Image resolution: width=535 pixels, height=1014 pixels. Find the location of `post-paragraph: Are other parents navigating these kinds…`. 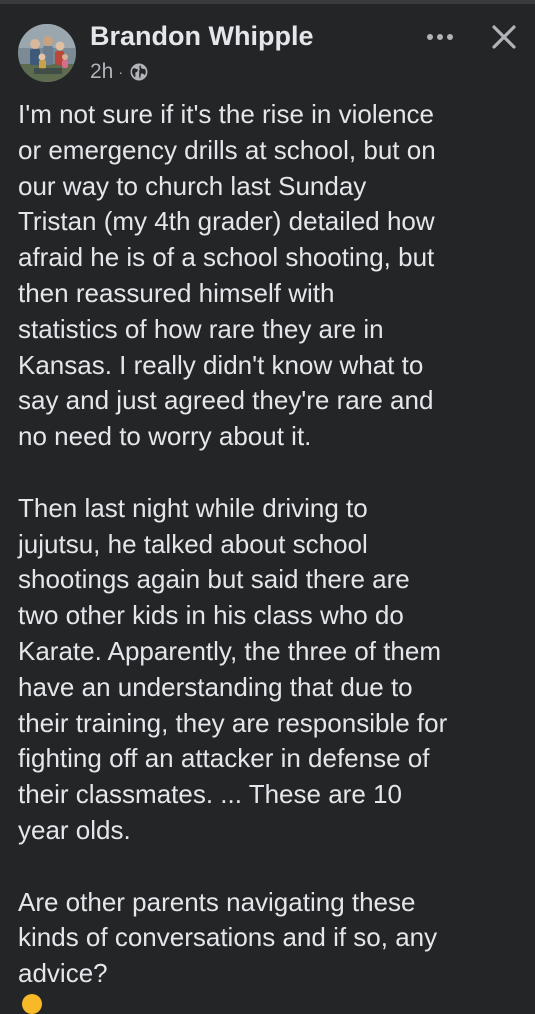

post-paragraph: Are other parents navigating these kinds… is located at coordinates (270, 938).